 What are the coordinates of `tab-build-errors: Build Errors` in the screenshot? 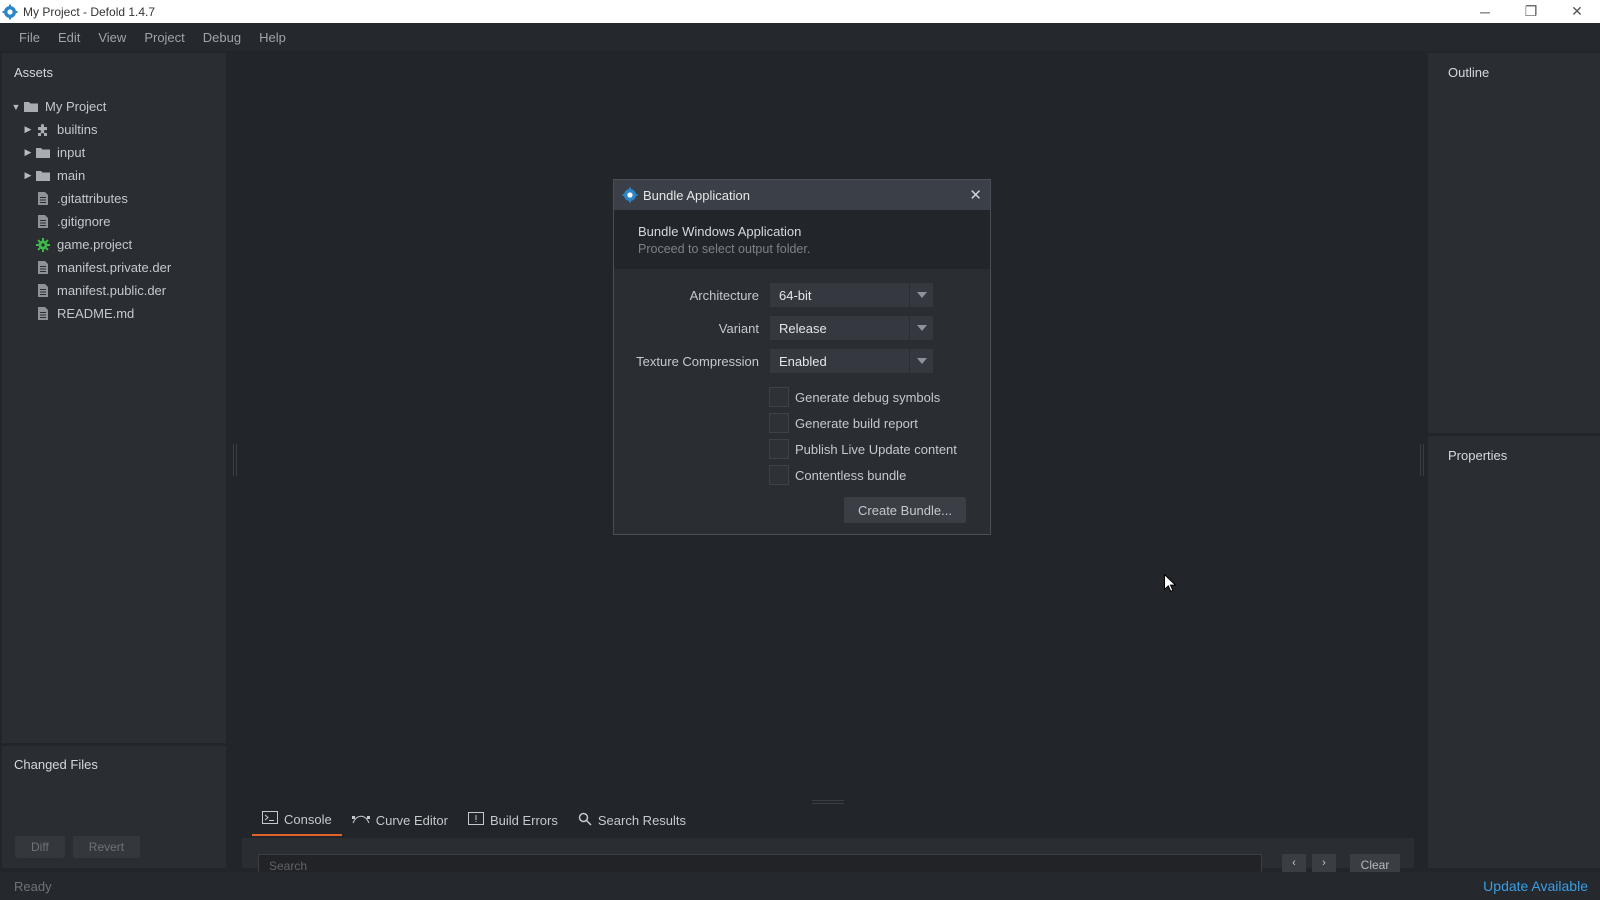 It's located at (513, 820).